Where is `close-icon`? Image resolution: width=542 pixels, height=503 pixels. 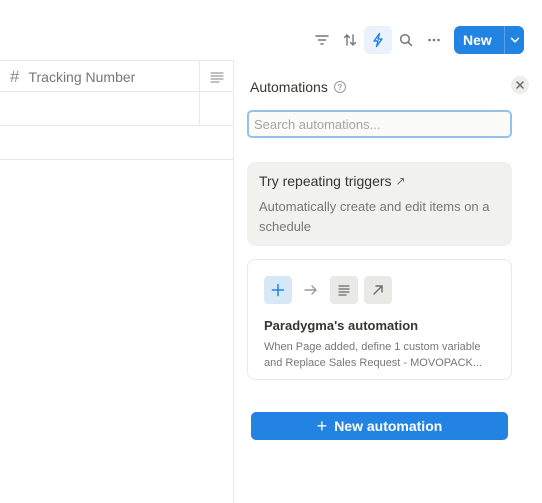
close-icon is located at coordinates (520, 85).